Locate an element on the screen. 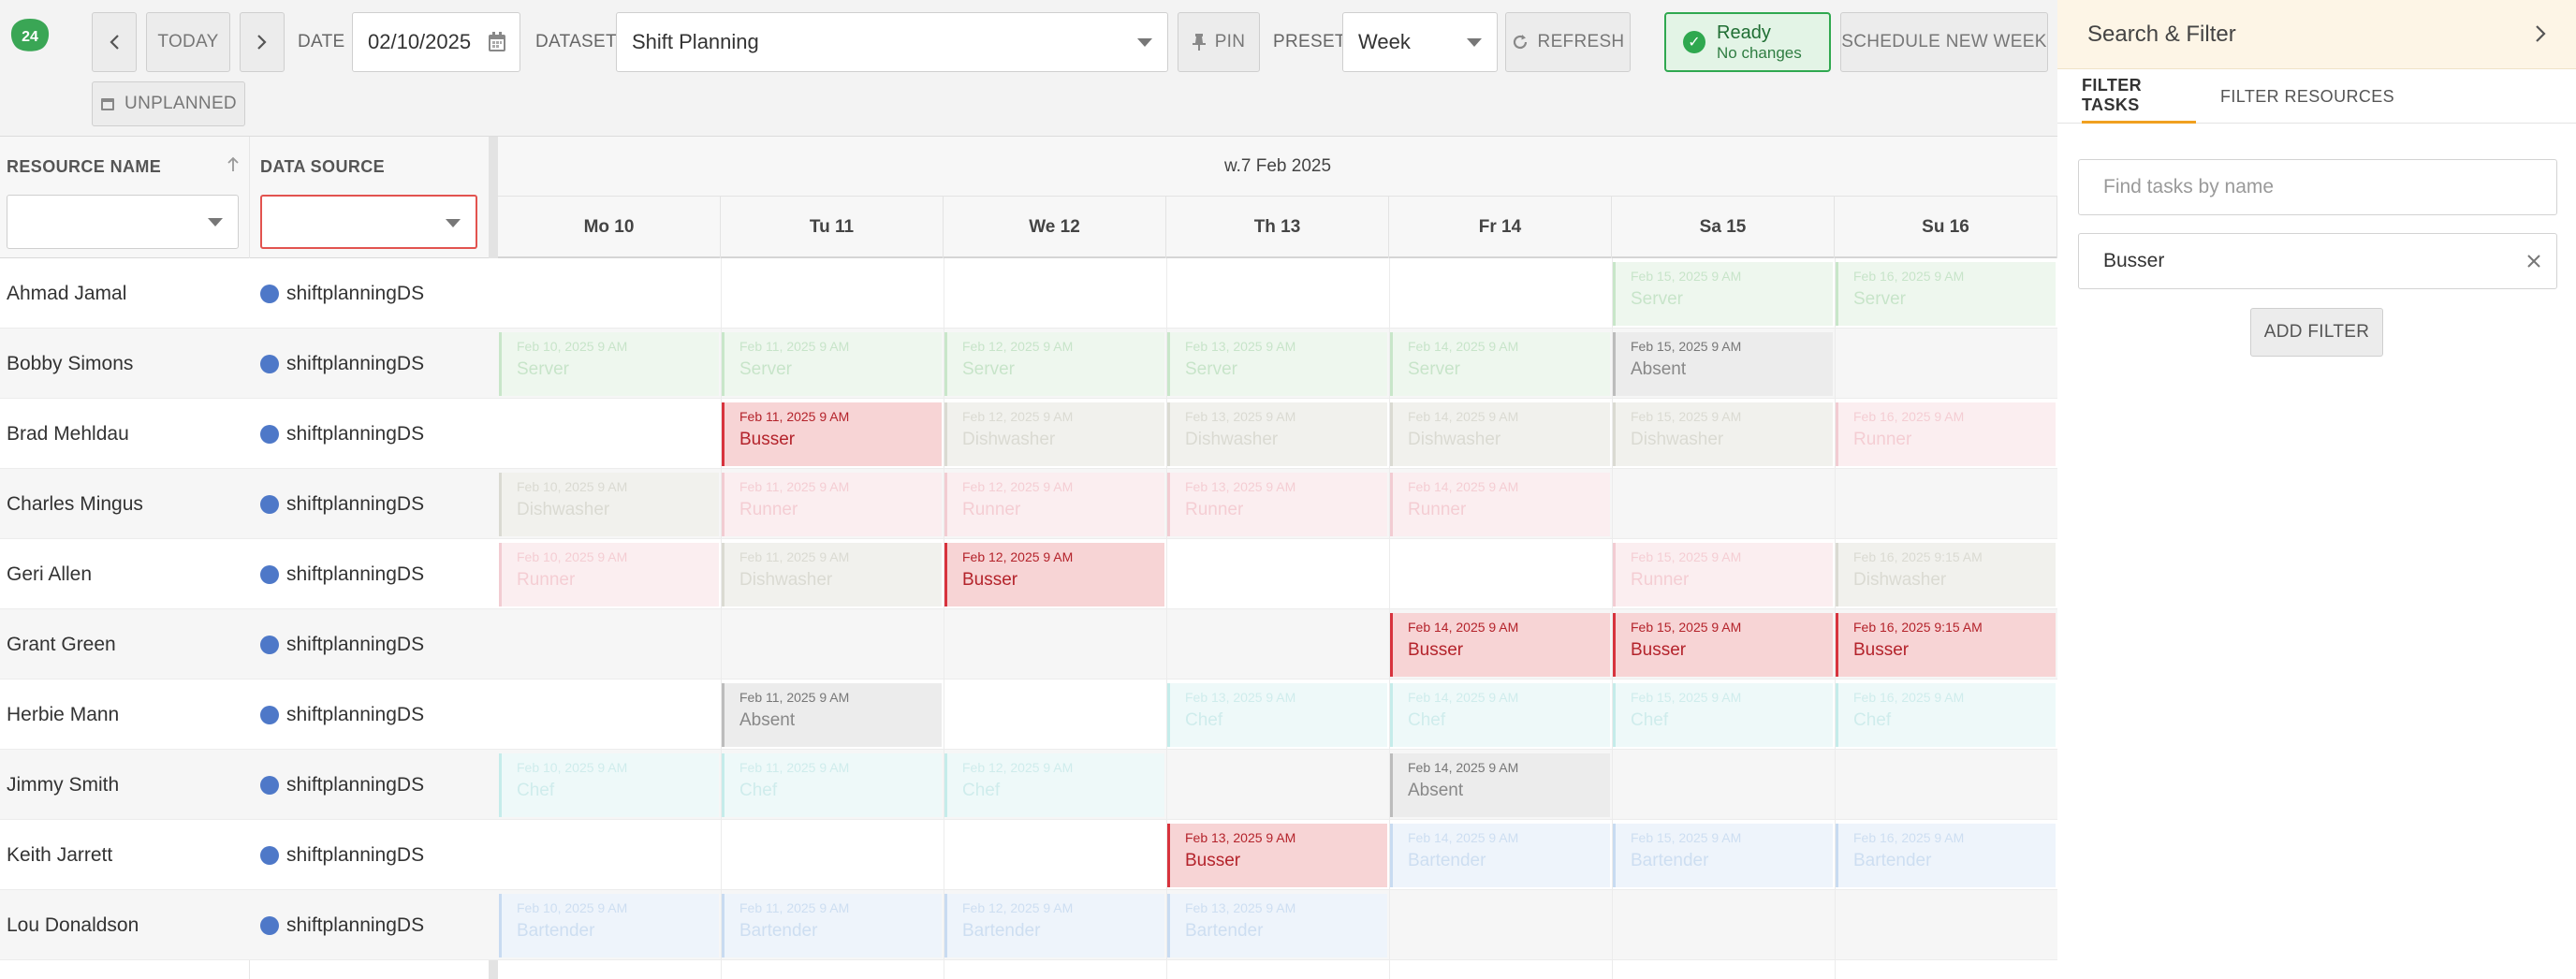 Image resolution: width=2576 pixels, height=979 pixels. clear-icon is located at coordinates (2533, 262).